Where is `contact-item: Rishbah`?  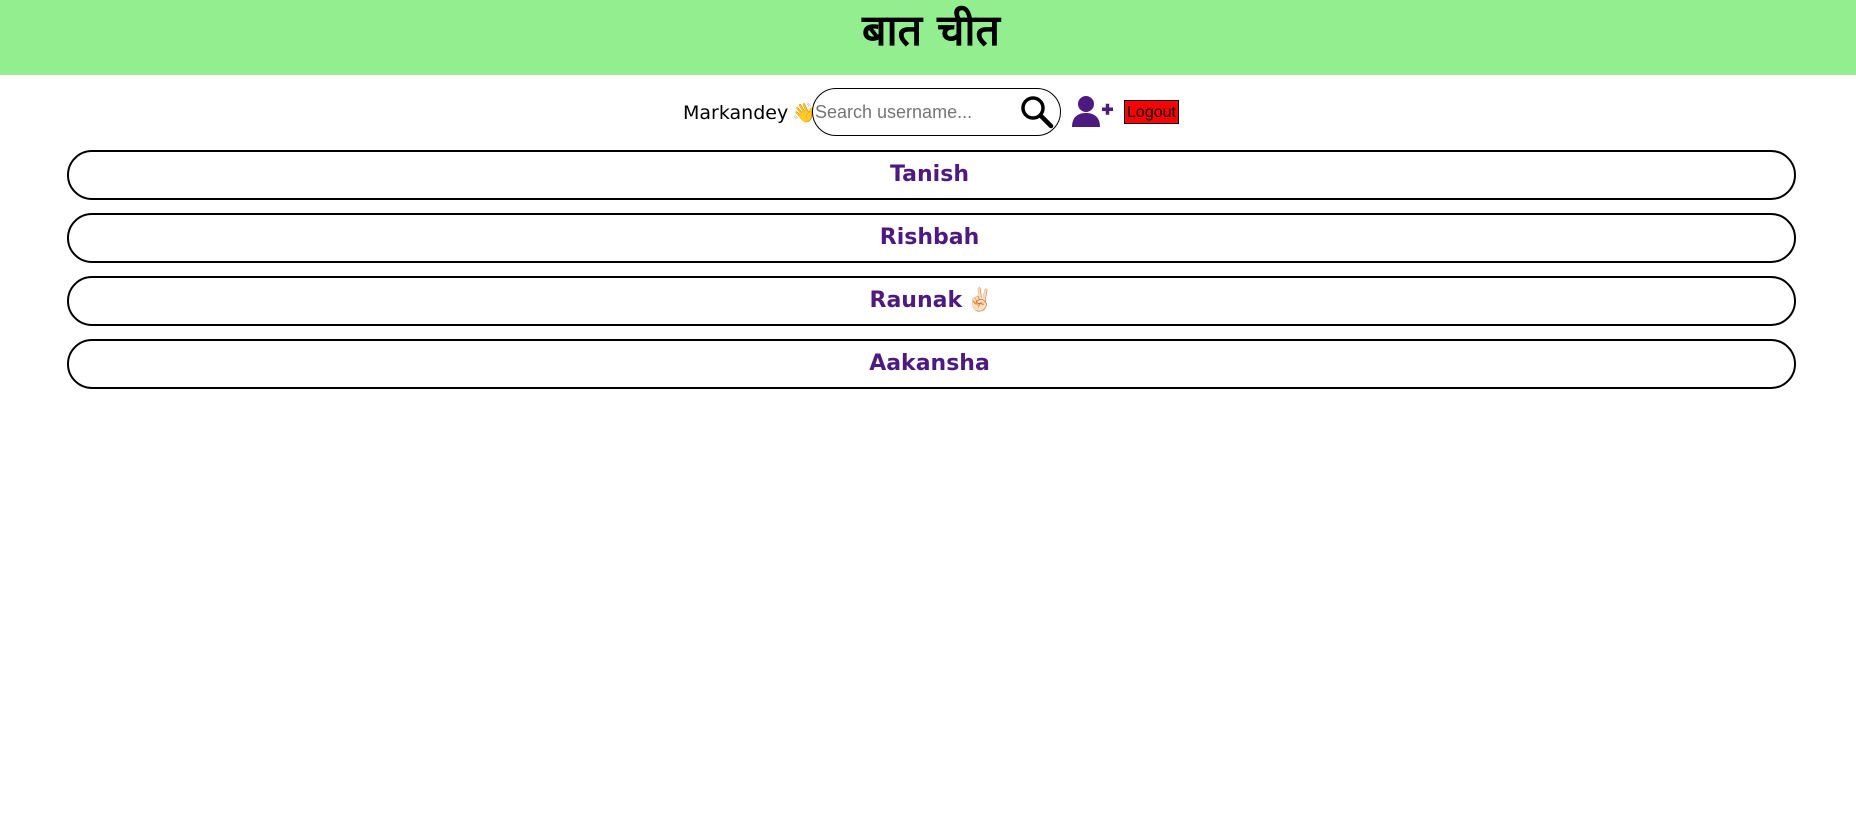 contact-item: Rishbah is located at coordinates (931, 238).